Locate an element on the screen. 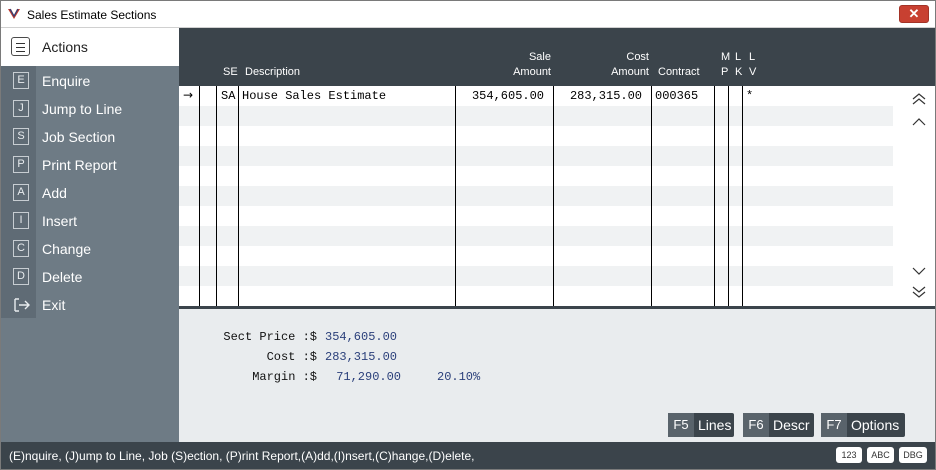 This screenshot has width=936, height=470. f7-options-button: F7 Options is located at coordinates (863, 425).